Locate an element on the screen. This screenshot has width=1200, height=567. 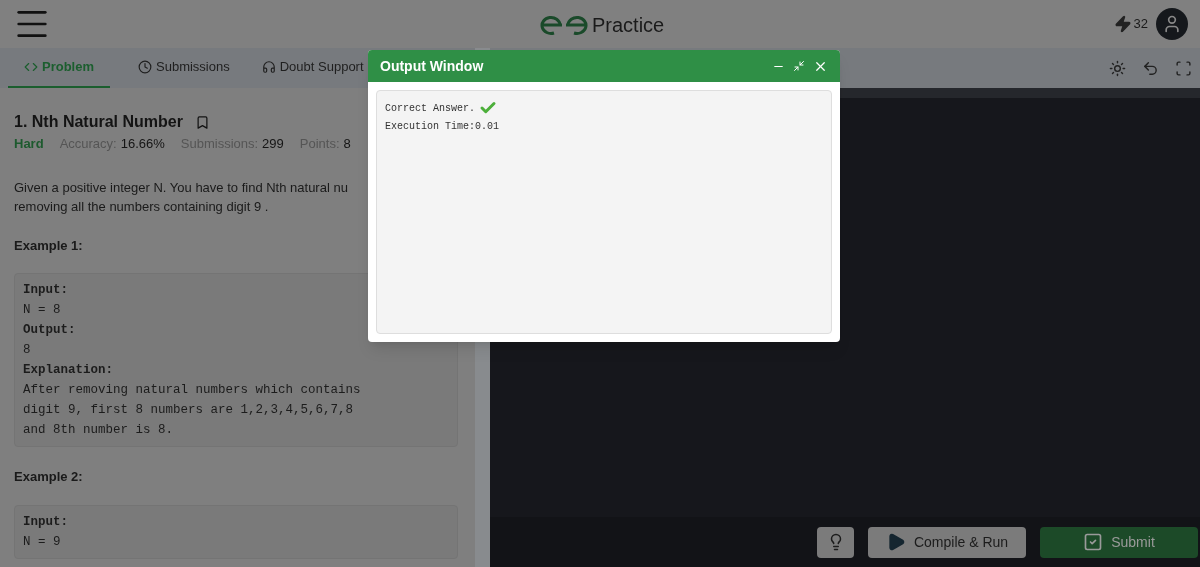
window-title: Output Window is located at coordinates (432, 66).